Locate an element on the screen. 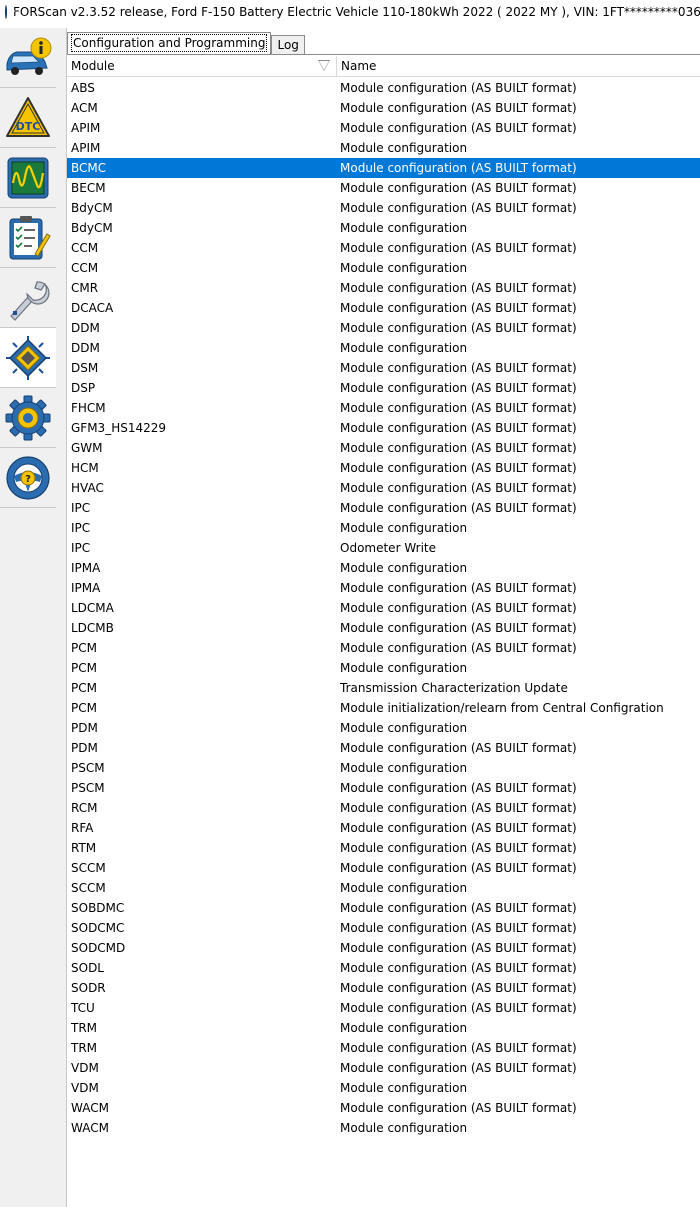 This screenshot has height=1207, width=700. tab-log: Log is located at coordinates (288, 45).